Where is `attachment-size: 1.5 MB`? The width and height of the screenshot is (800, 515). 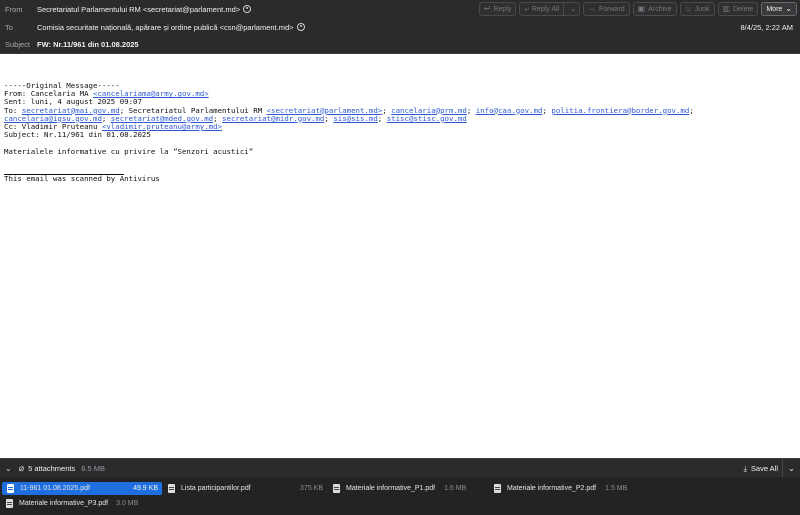 attachment-size: 1.5 MB is located at coordinates (616, 488).